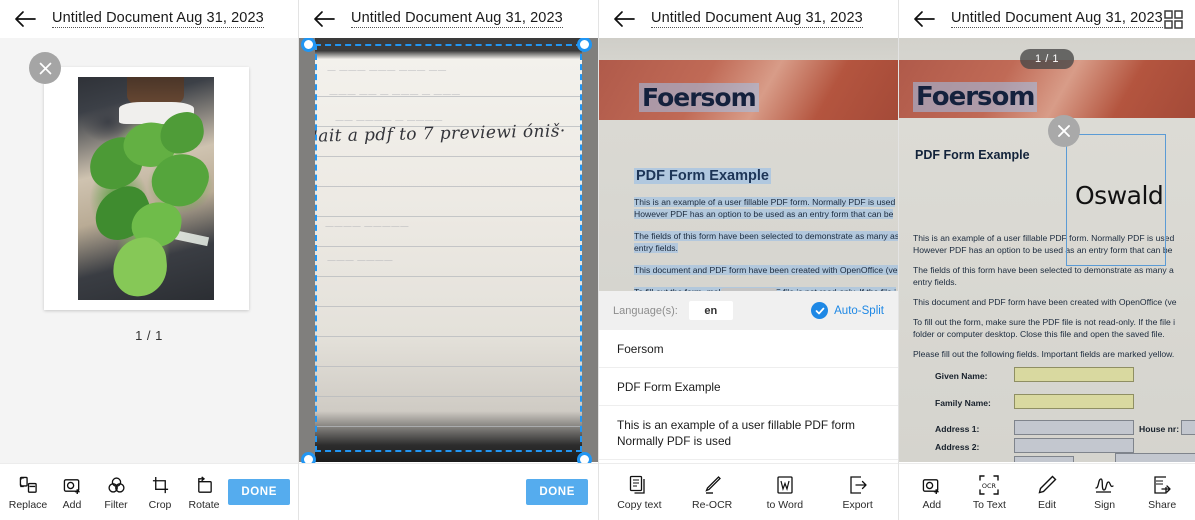 Image resolution: width=1195 pixels, height=520 pixels. Describe the element at coordinates (1047, 484) in the screenshot. I see `pen-edit-icon` at that location.